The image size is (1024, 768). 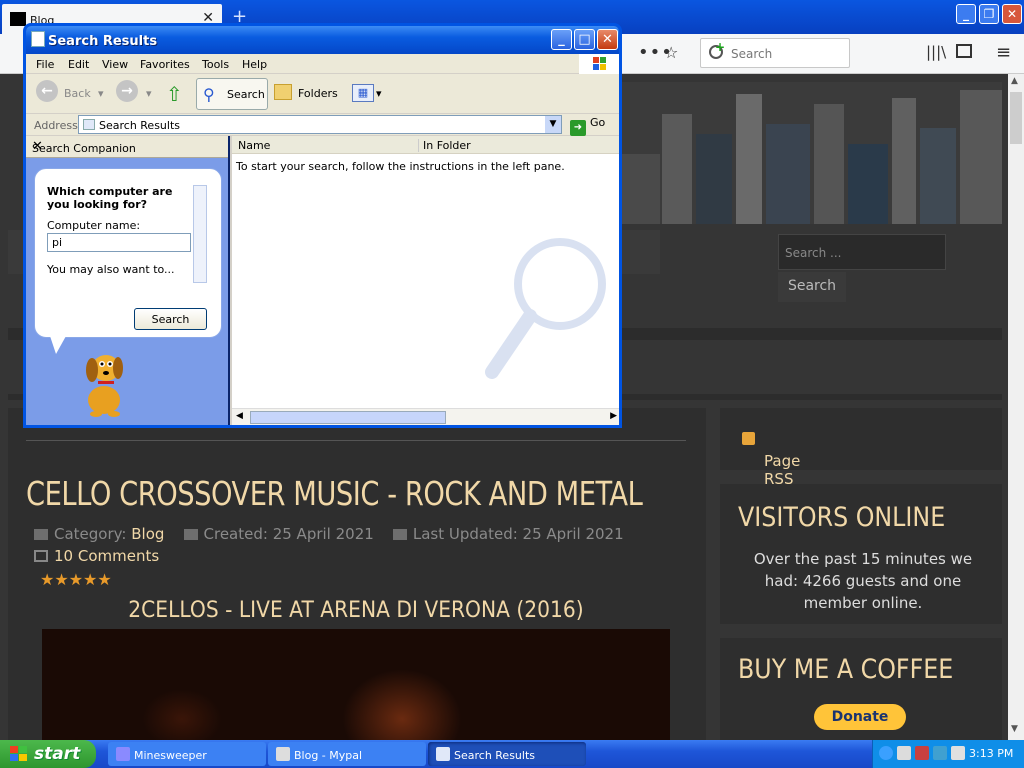 I want to click on scroll-up-icon: ▲, so click(x=1014, y=81).